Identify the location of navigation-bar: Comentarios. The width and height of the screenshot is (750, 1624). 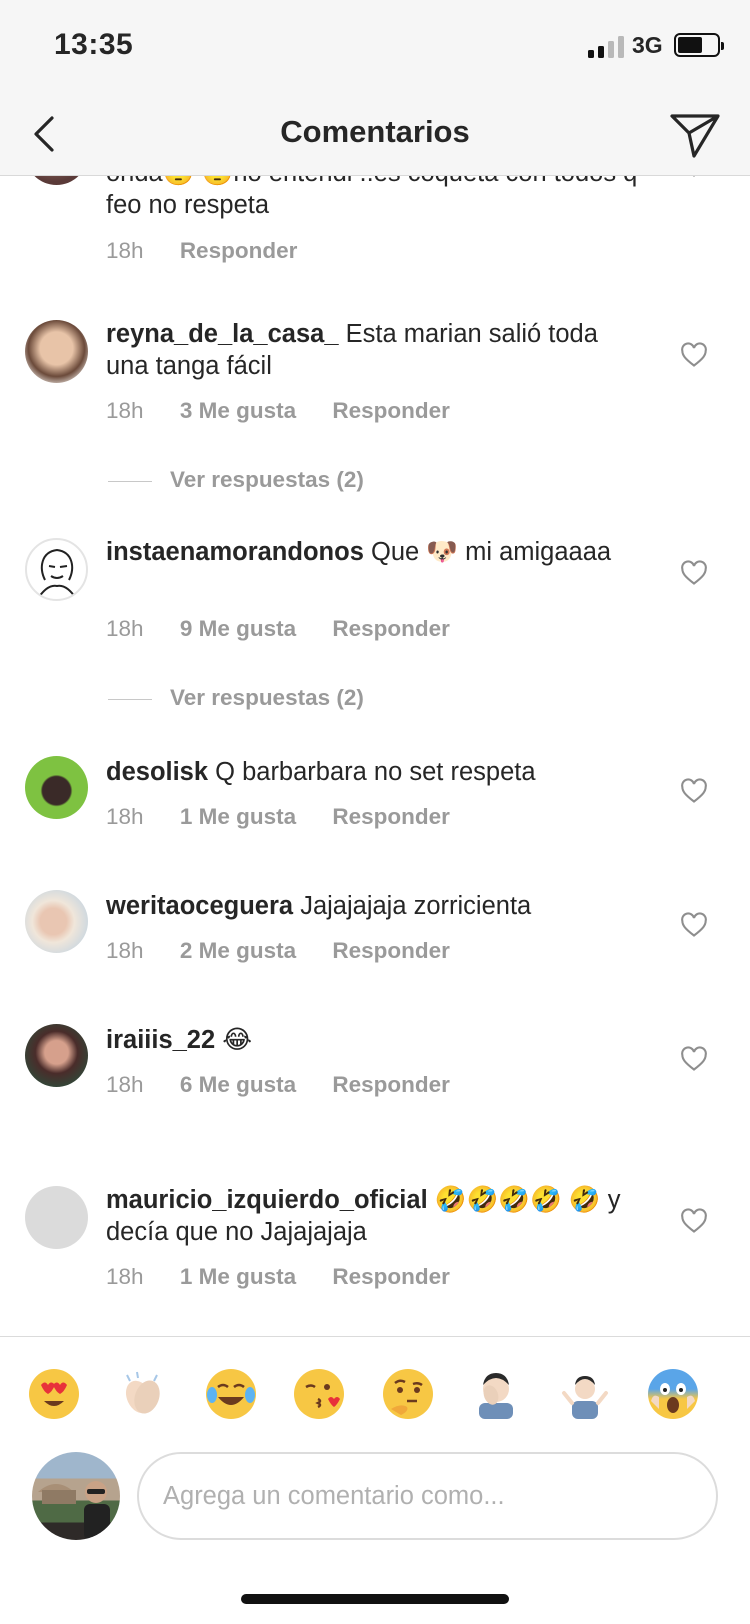
(375, 134).